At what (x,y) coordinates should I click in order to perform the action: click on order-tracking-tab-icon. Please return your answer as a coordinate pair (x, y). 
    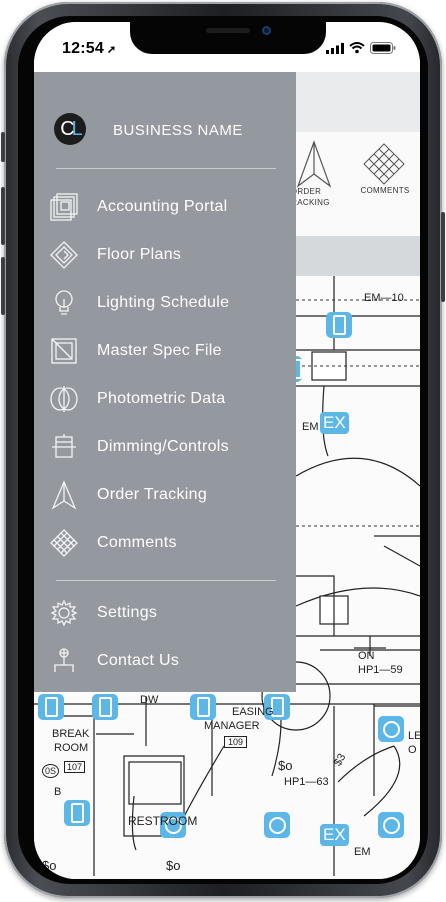
    Looking at the image, I should click on (314, 164).